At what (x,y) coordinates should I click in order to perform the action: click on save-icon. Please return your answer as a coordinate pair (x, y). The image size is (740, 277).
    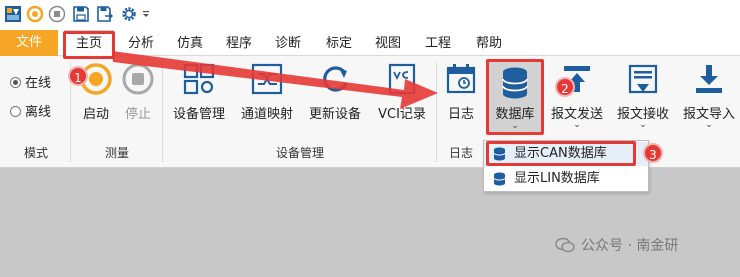
    Looking at the image, I should click on (81, 14).